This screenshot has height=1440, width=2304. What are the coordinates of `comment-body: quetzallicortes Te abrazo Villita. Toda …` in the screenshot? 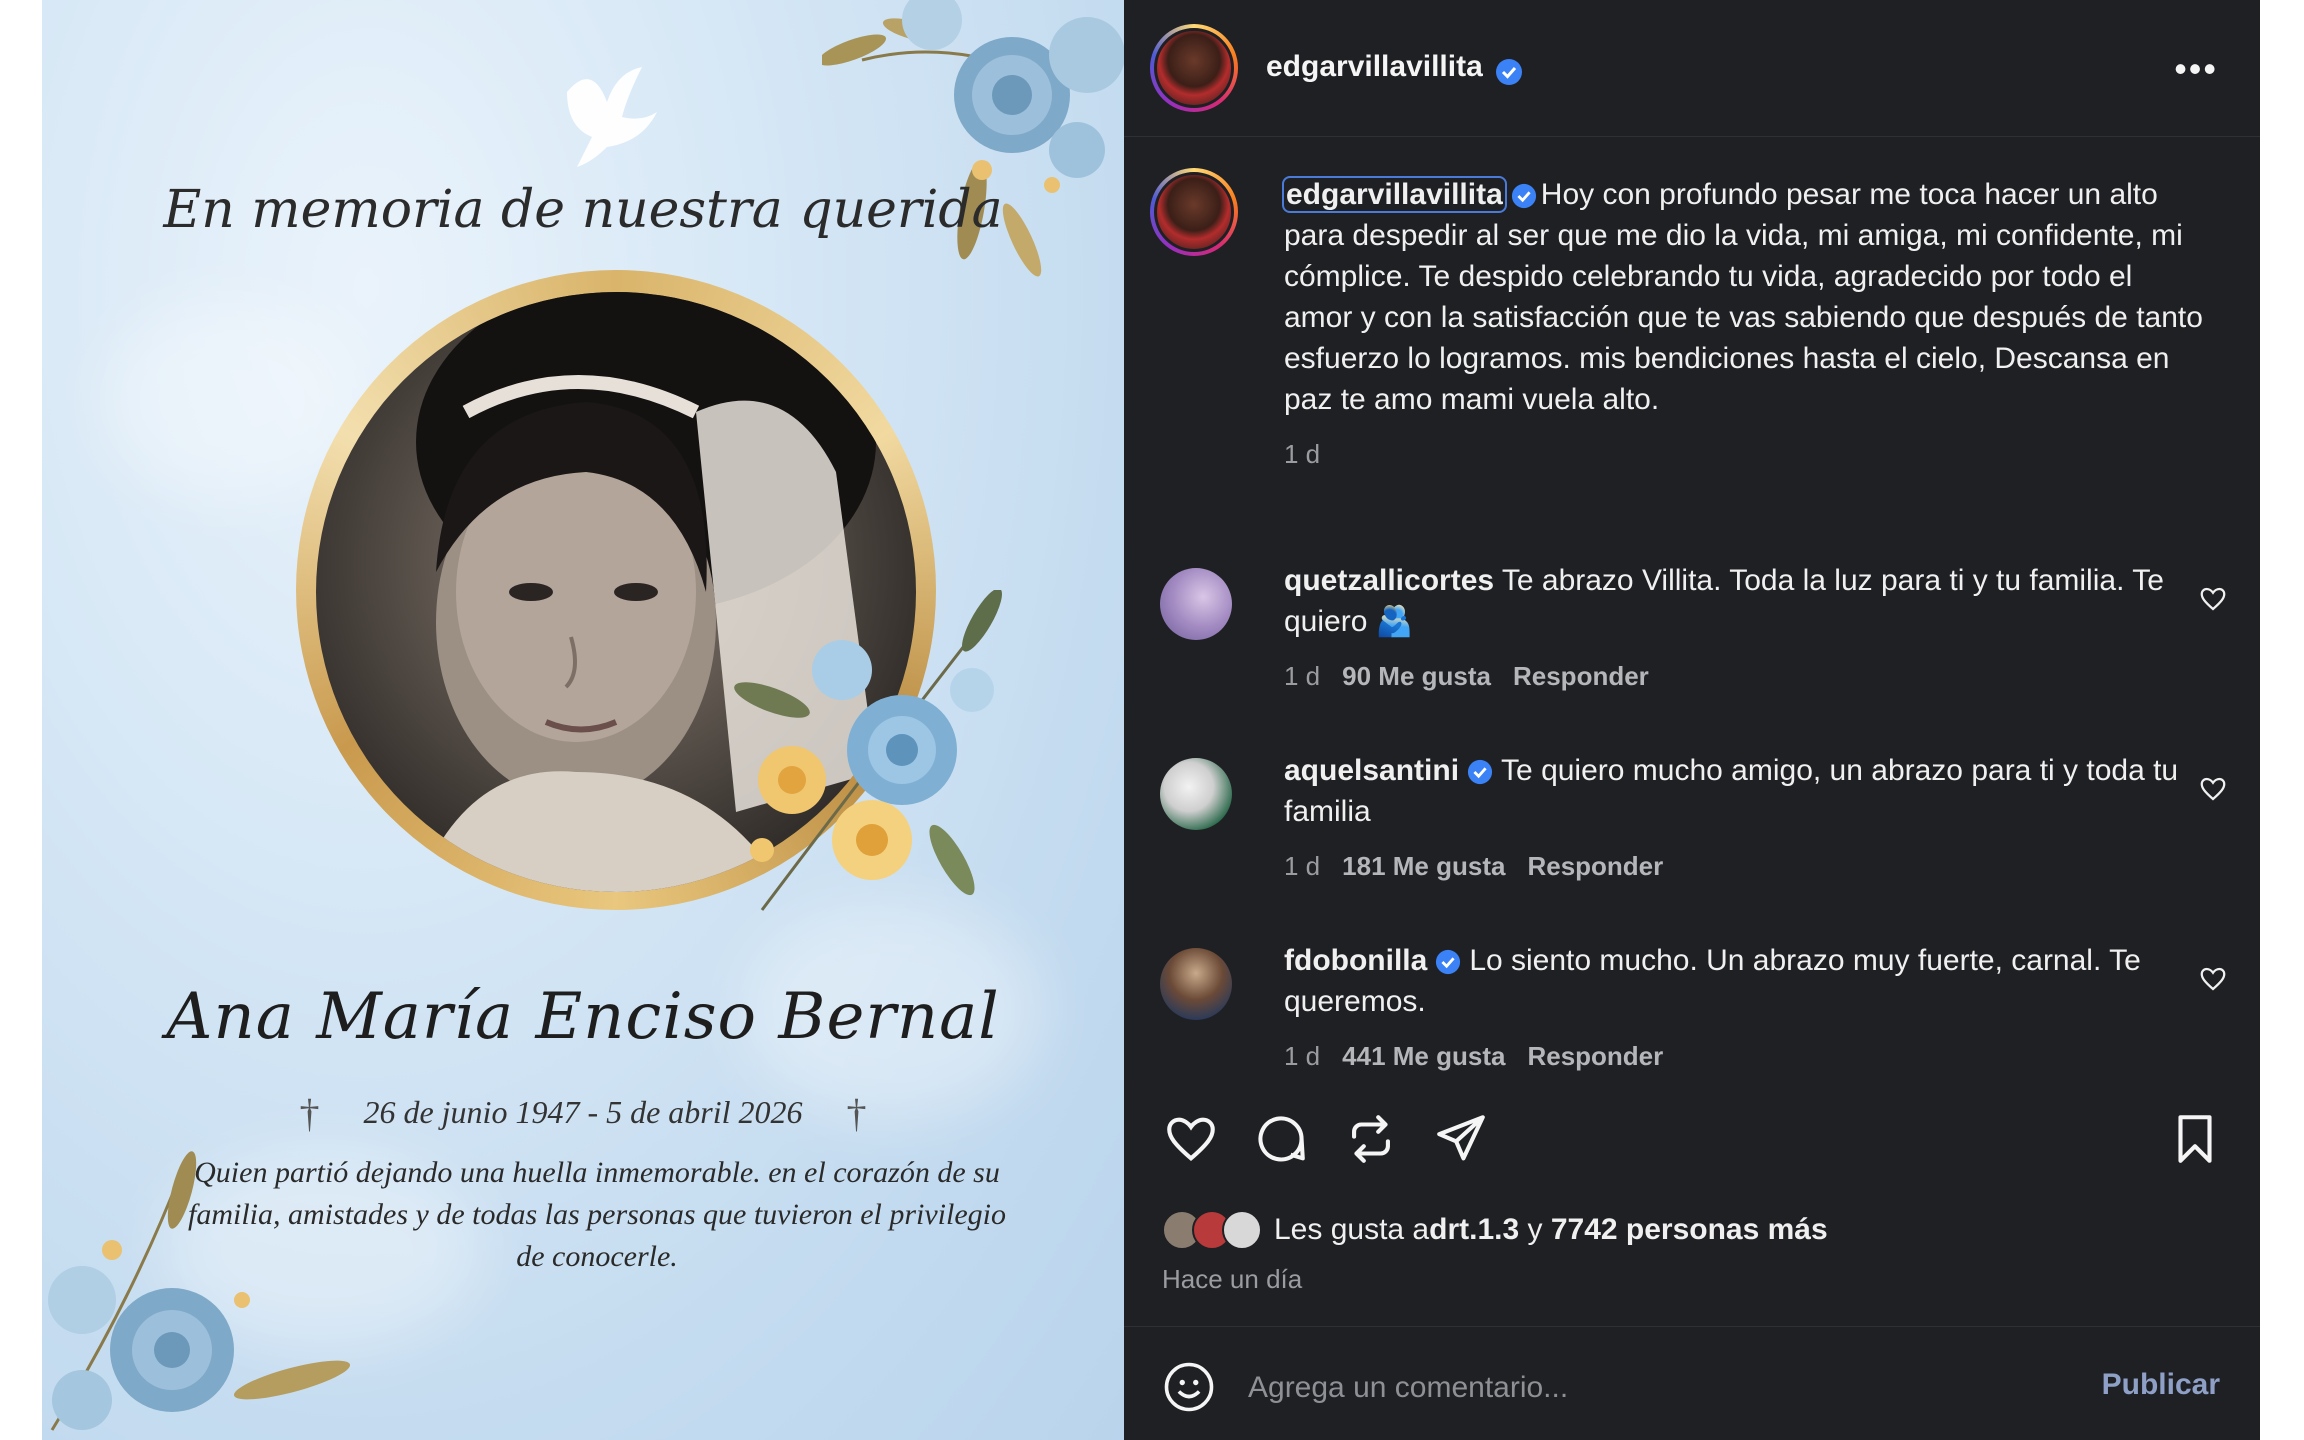 It's located at (1734, 628).